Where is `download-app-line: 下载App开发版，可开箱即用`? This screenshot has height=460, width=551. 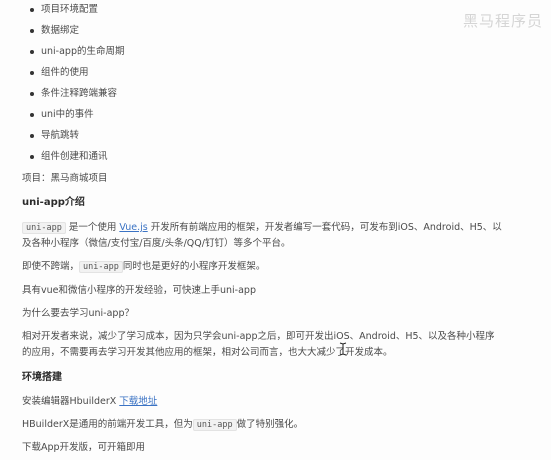
download-app-line: 下载App开发版，可开箱即用 is located at coordinates (84, 447).